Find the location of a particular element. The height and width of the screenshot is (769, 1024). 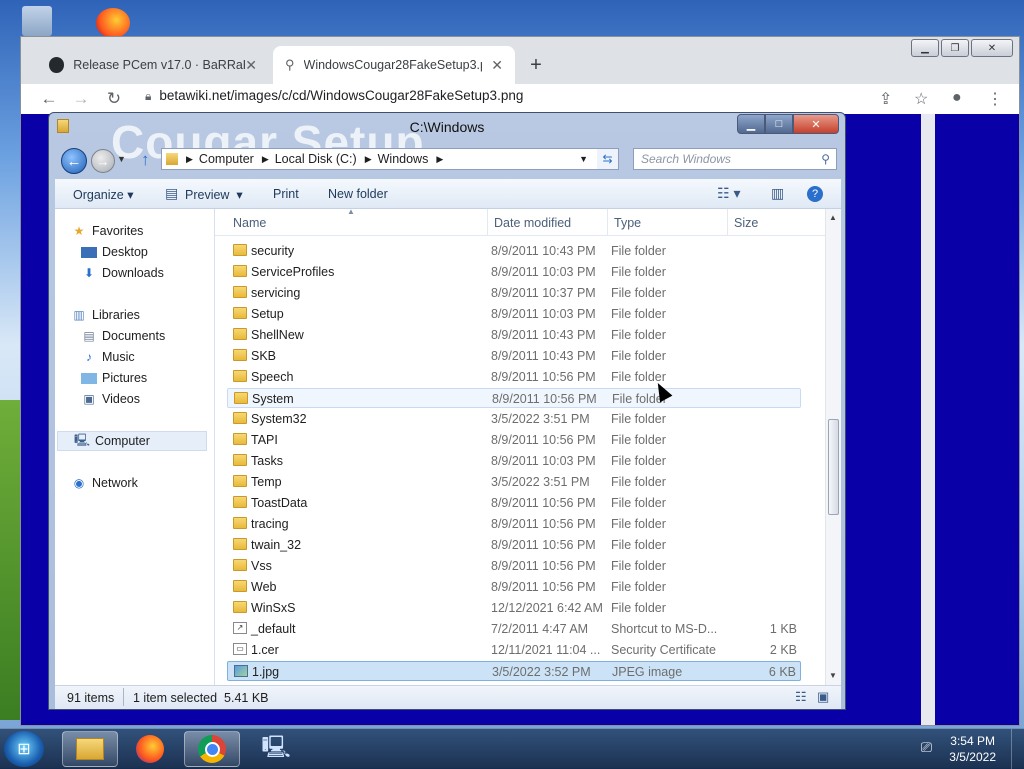

firefox-desktop-icon is located at coordinates (113, 23).